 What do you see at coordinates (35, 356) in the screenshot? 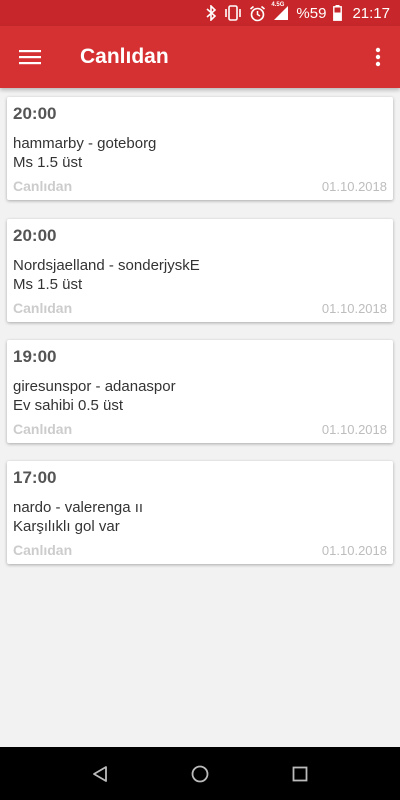
I see `tip-time: 19:00` at bounding box center [35, 356].